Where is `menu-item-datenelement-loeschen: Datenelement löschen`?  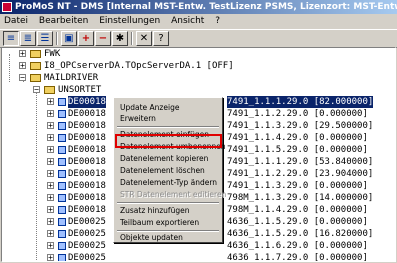 menu-item-datenelement-loeschen: Datenelement löschen is located at coordinates (162, 170).